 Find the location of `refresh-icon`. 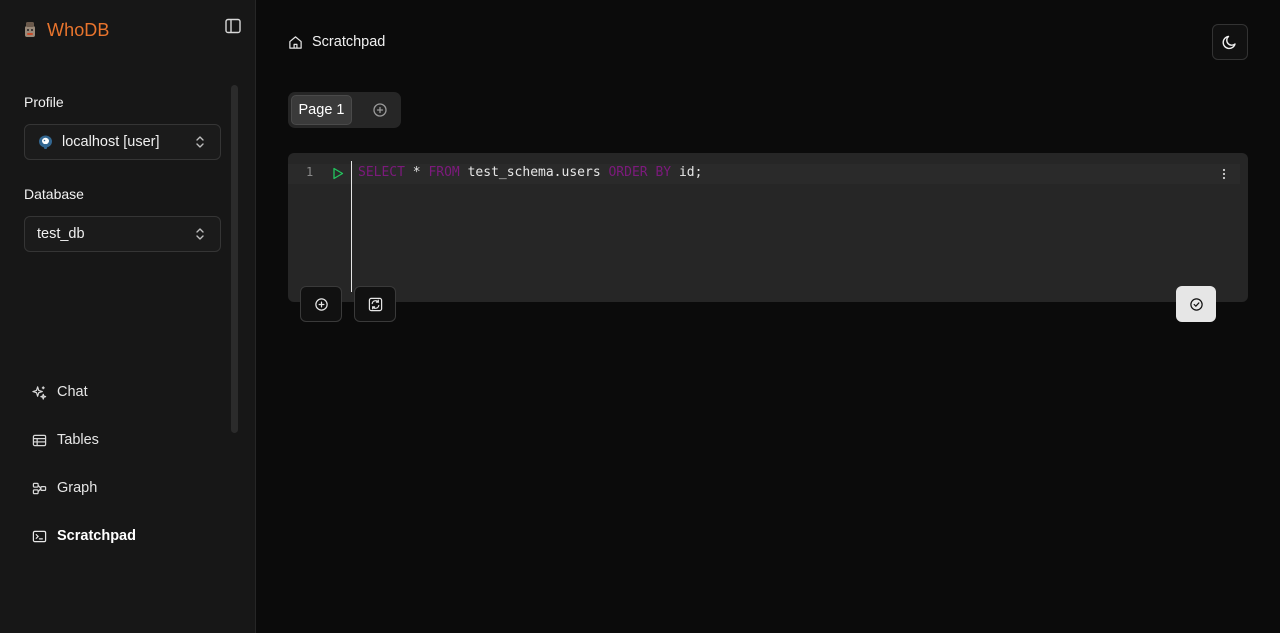

refresh-icon is located at coordinates (375, 304).